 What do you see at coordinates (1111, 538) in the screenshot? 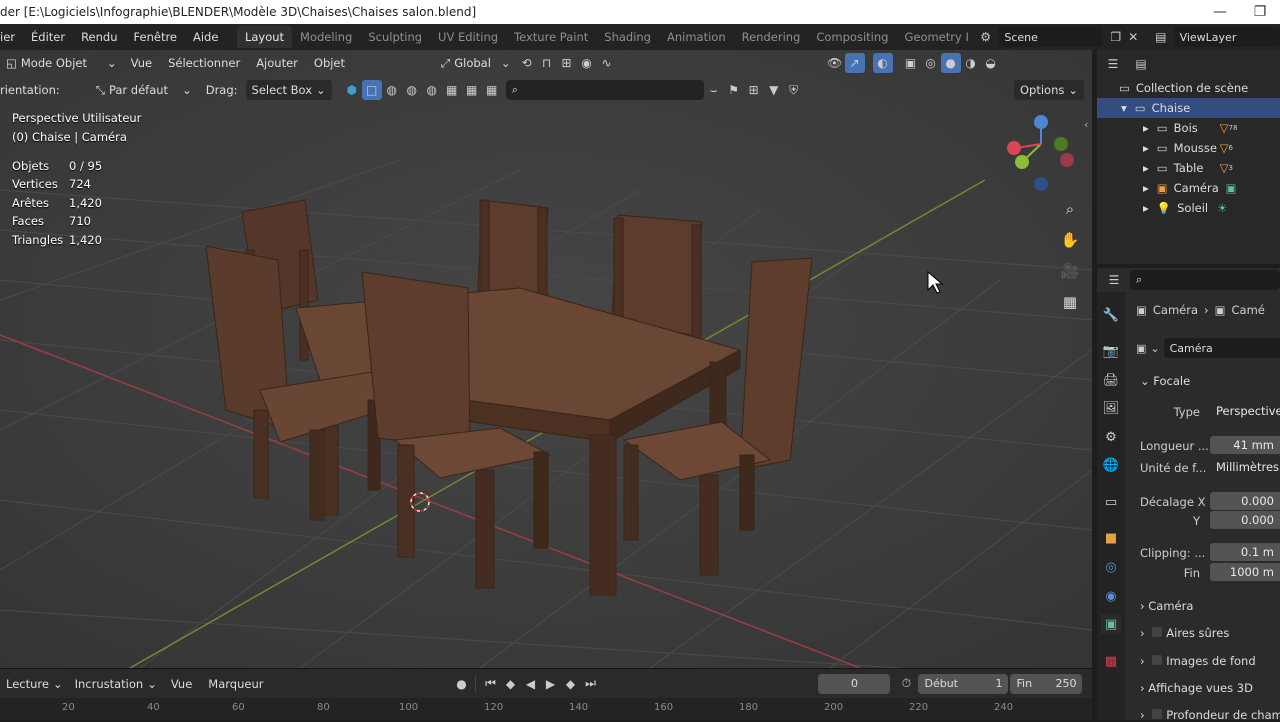
I see `object-tab-icon: ■` at bounding box center [1111, 538].